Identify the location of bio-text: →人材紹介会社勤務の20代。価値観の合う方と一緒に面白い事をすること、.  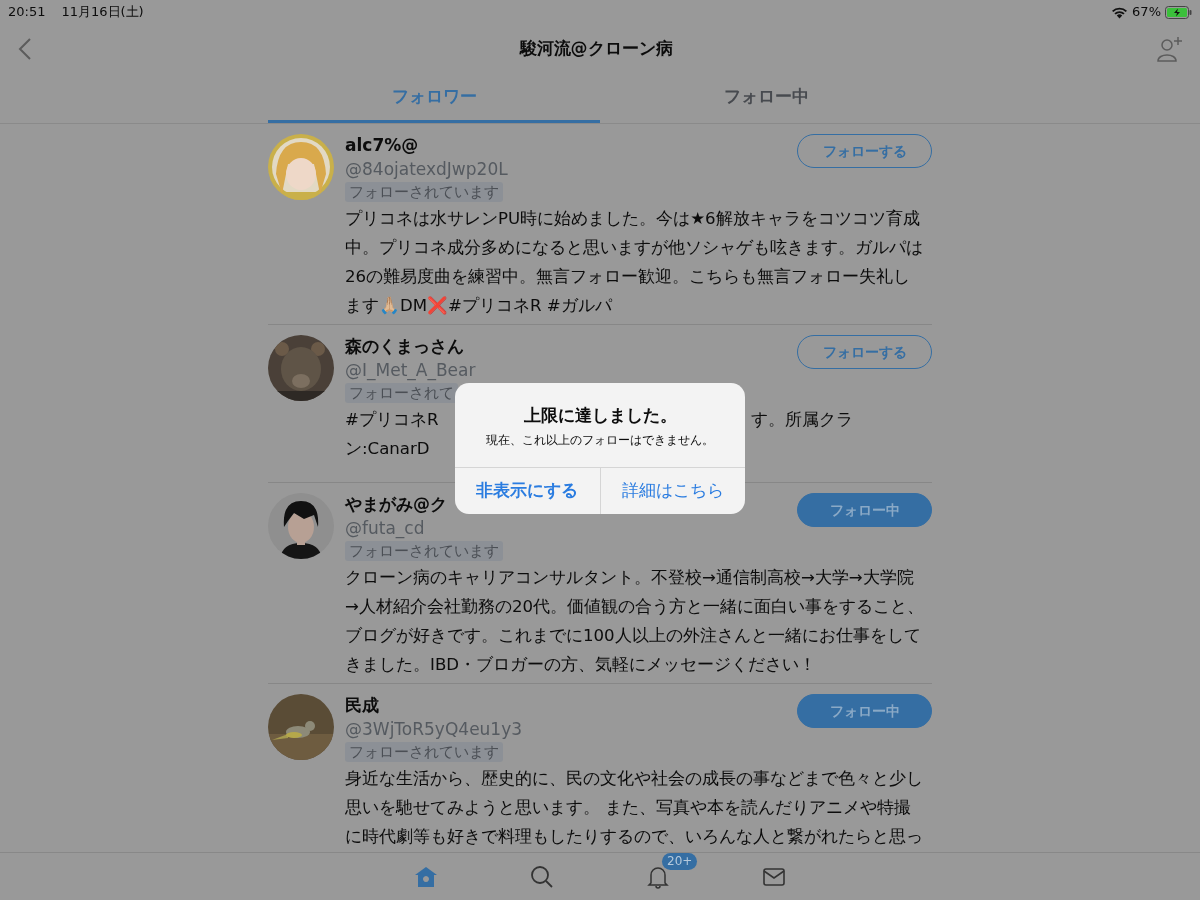
(635, 607).